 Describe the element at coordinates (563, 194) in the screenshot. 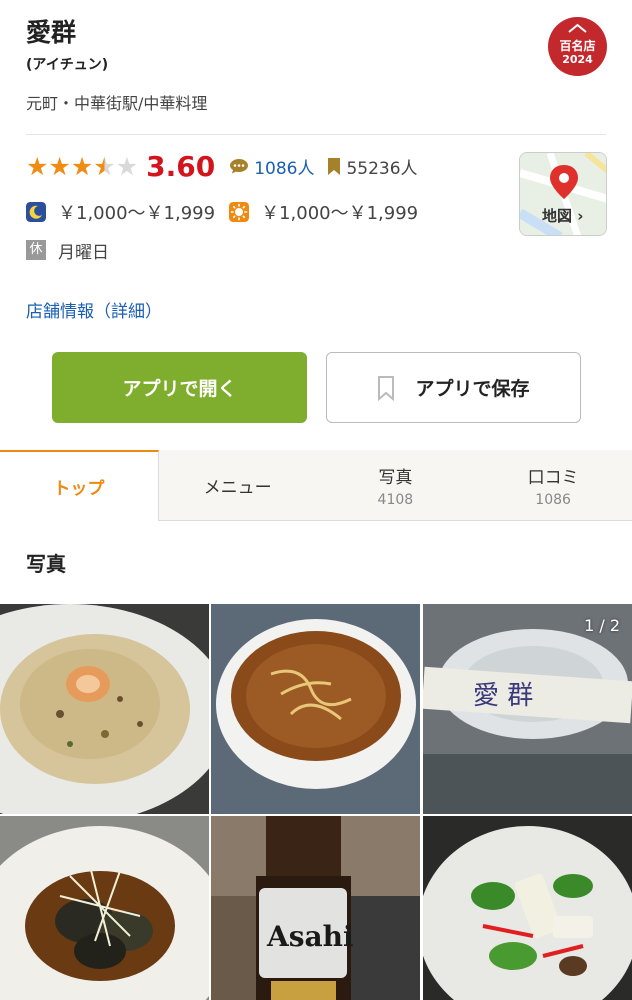

I see `map-button: 地図 ›` at that location.